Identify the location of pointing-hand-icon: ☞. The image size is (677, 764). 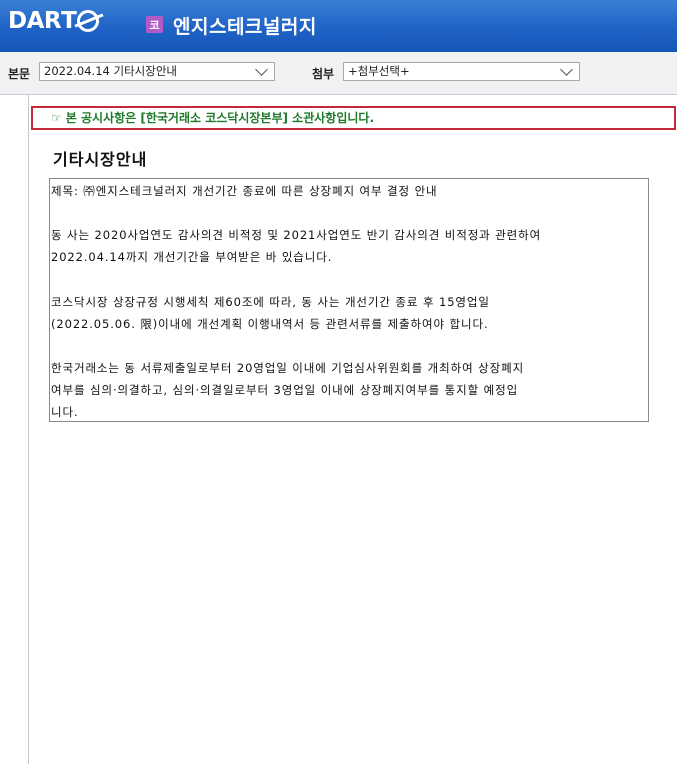
(56, 118).